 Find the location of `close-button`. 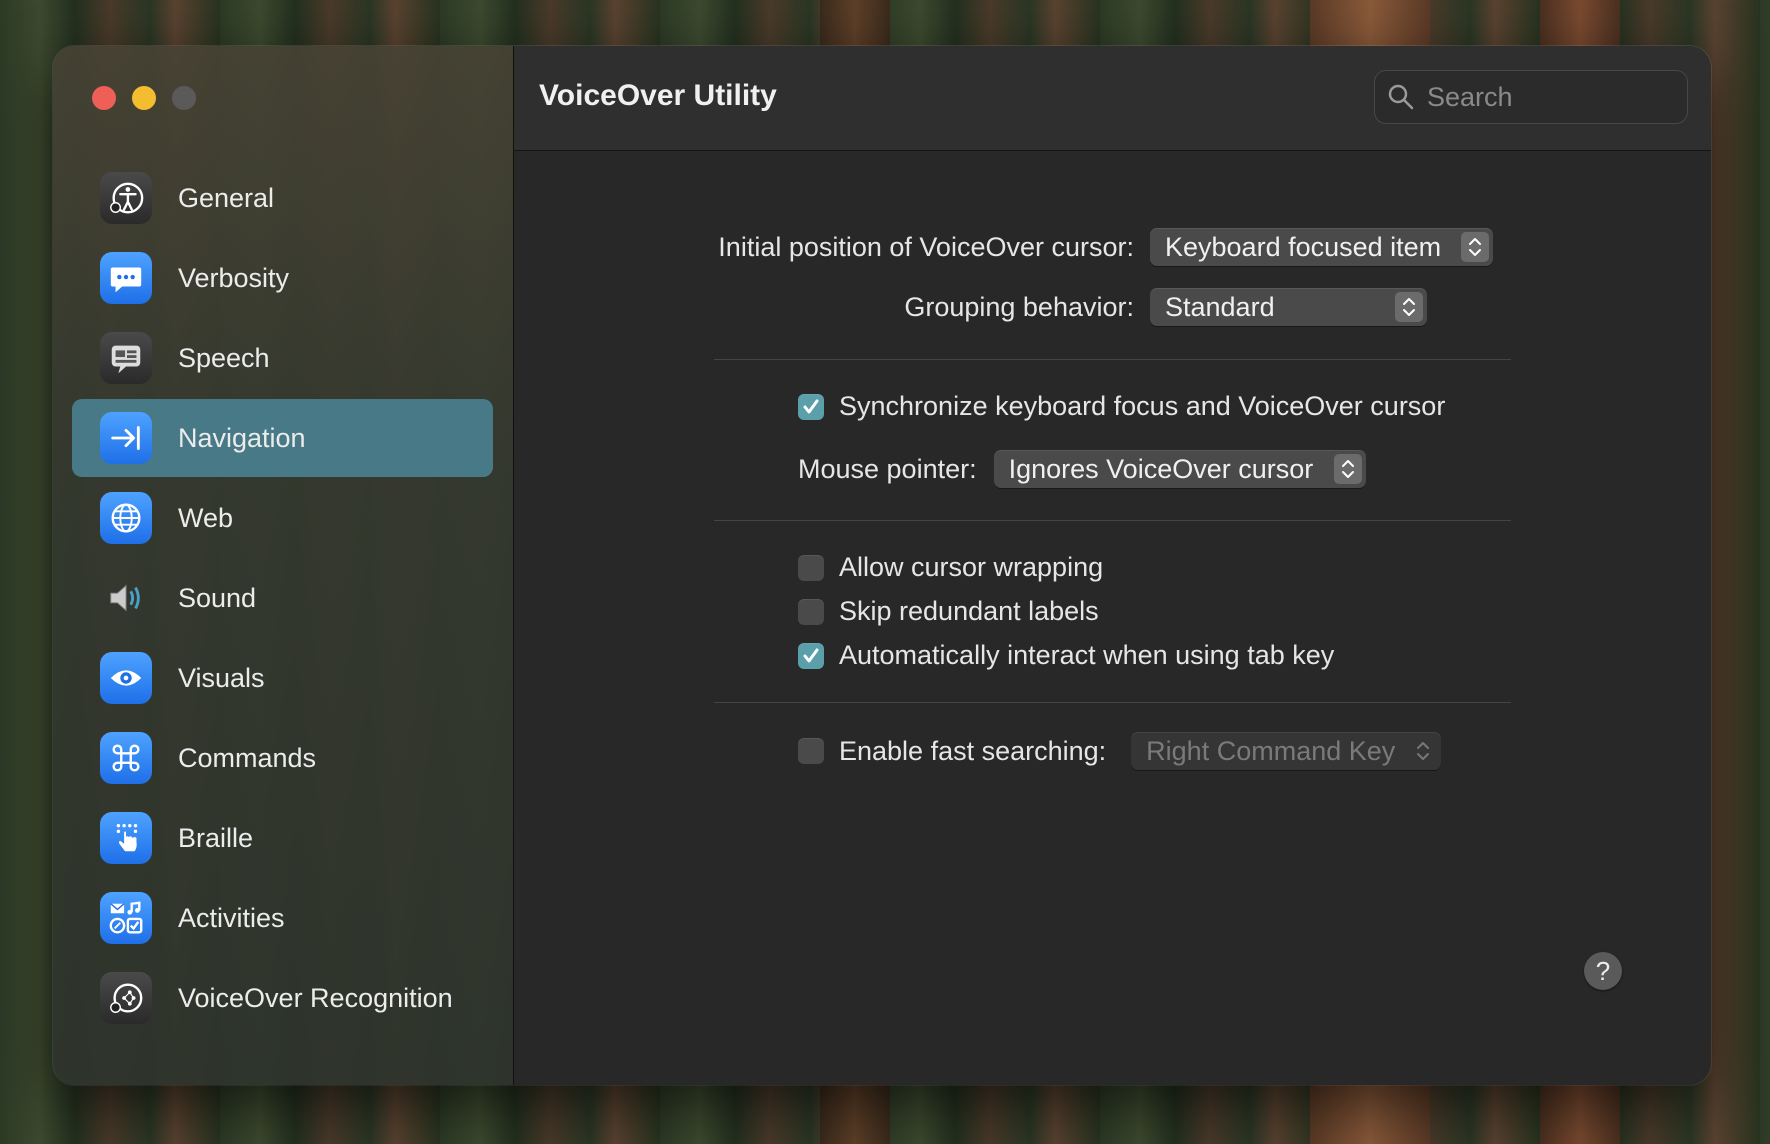

close-button is located at coordinates (104, 98).